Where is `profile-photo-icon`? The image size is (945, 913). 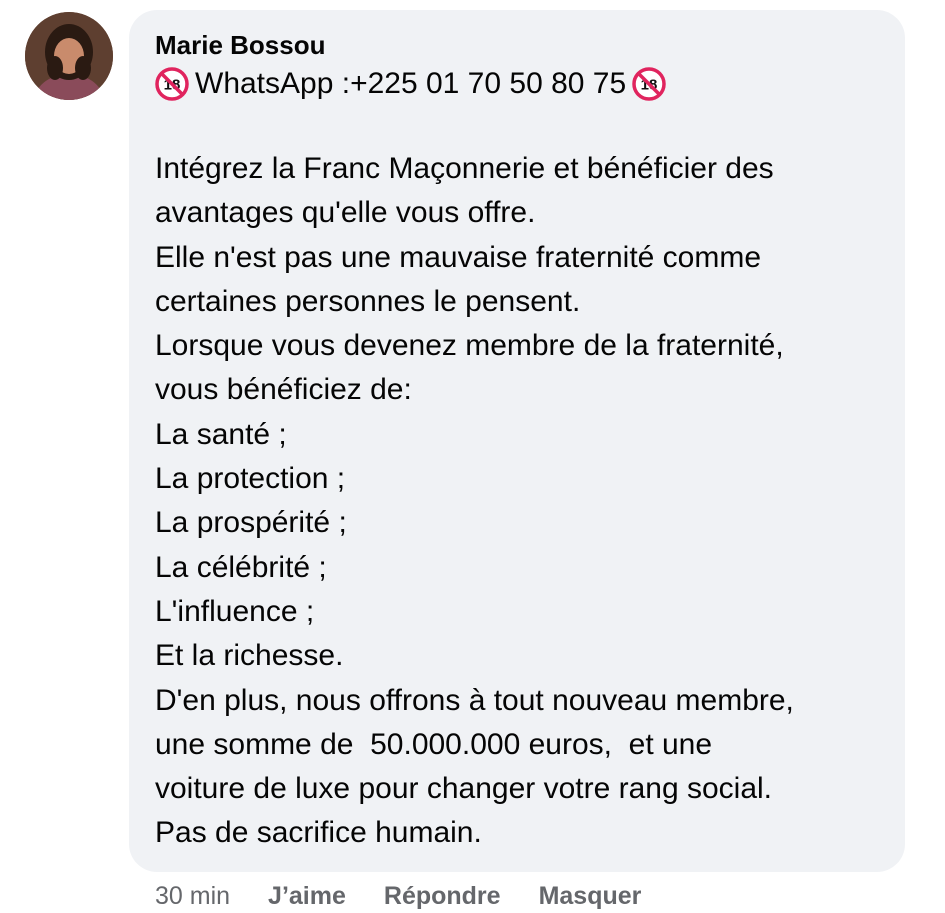
profile-photo-icon is located at coordinates (69, 56).